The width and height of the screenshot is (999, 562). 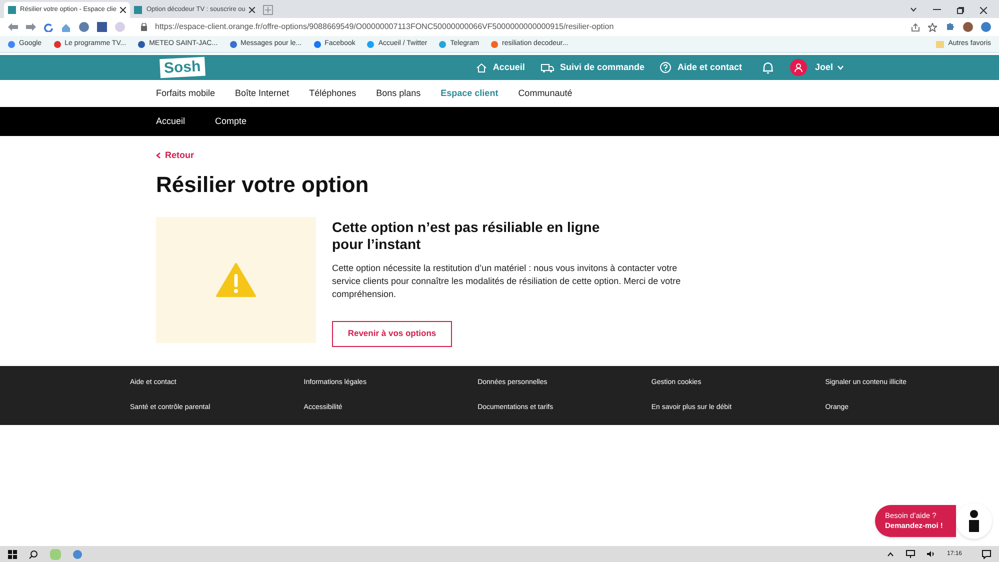 I want to click on nav-tab: Boîte Internet, so click(x=262, y=93).